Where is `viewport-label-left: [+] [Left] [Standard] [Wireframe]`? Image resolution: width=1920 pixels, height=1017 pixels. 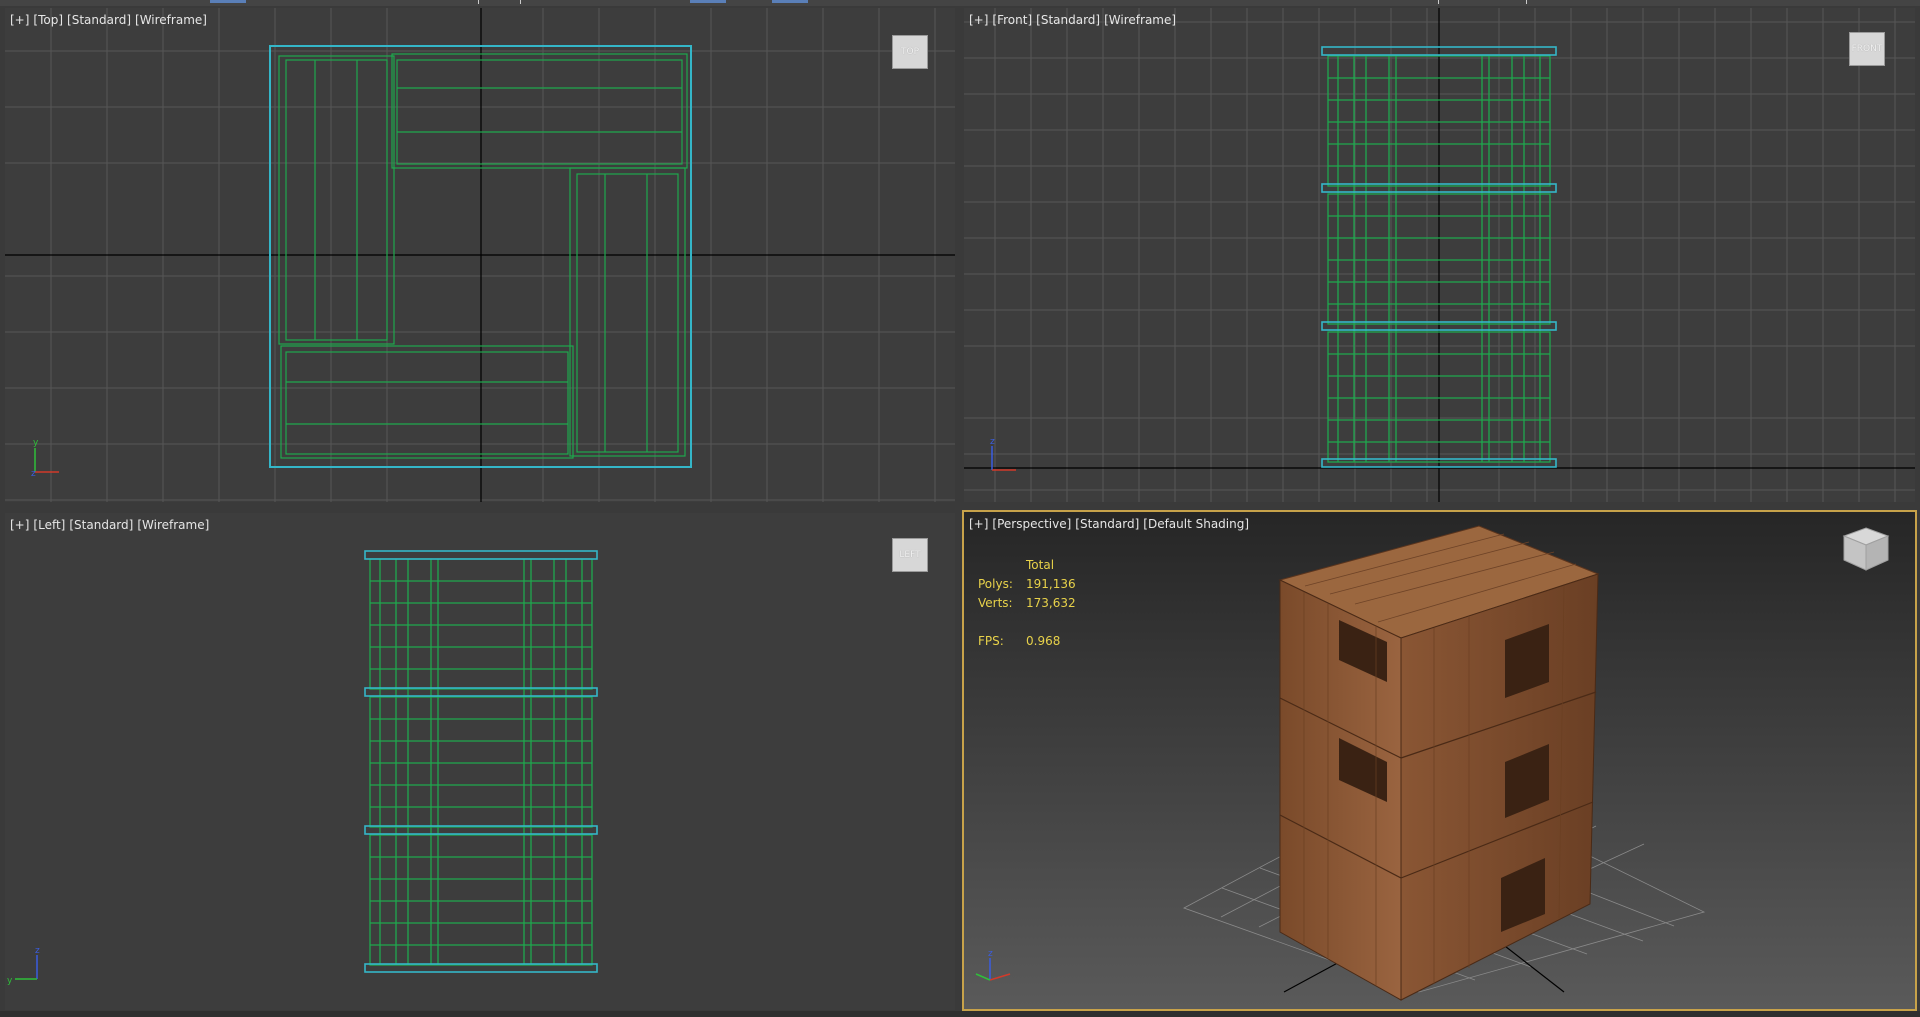
viewport-label-left: [+] [Left] [Standard] [Wireframe] is located at coordinates (111, 525).